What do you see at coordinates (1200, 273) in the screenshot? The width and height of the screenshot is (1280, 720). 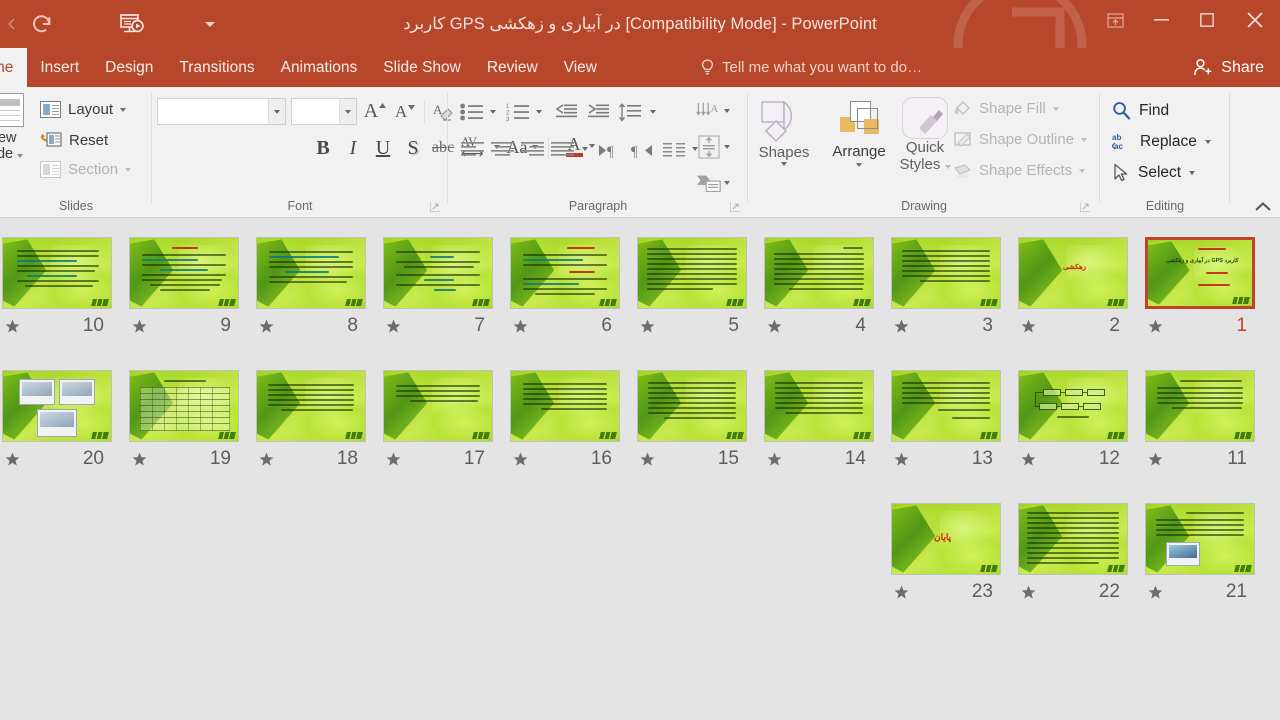 I see `slide-thumbnail-image: کاربرد GPS در آبیاری و زهکشی` at bounding box center [1200, 273].